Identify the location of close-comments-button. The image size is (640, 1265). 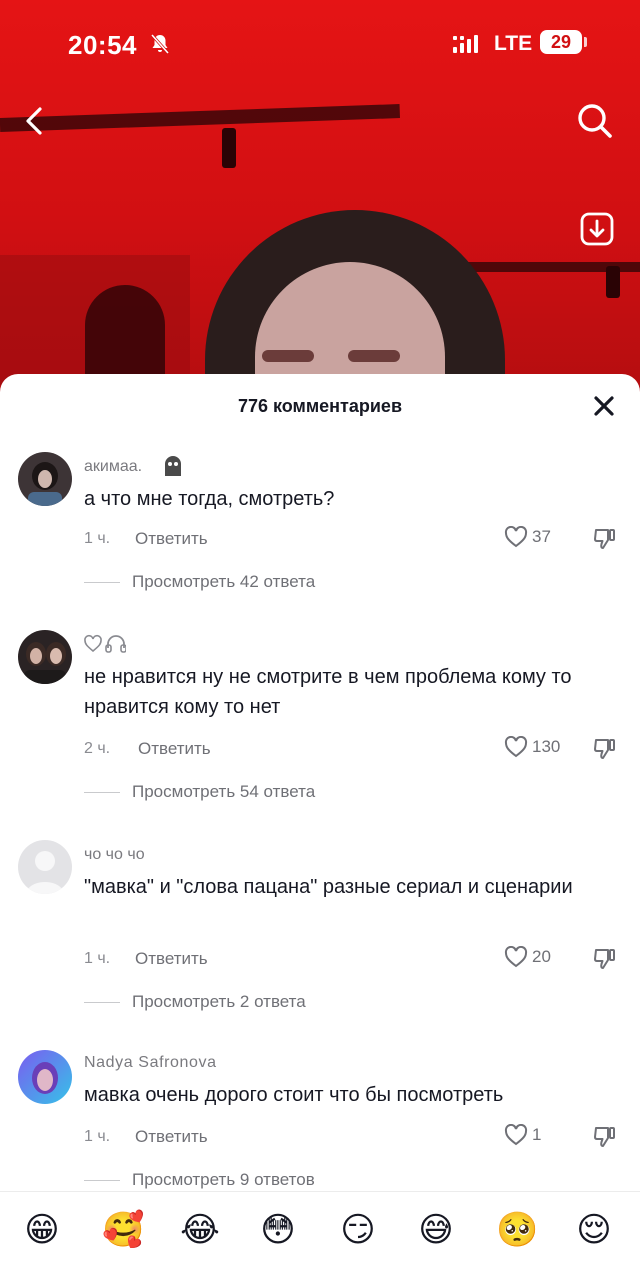
(604, 406).